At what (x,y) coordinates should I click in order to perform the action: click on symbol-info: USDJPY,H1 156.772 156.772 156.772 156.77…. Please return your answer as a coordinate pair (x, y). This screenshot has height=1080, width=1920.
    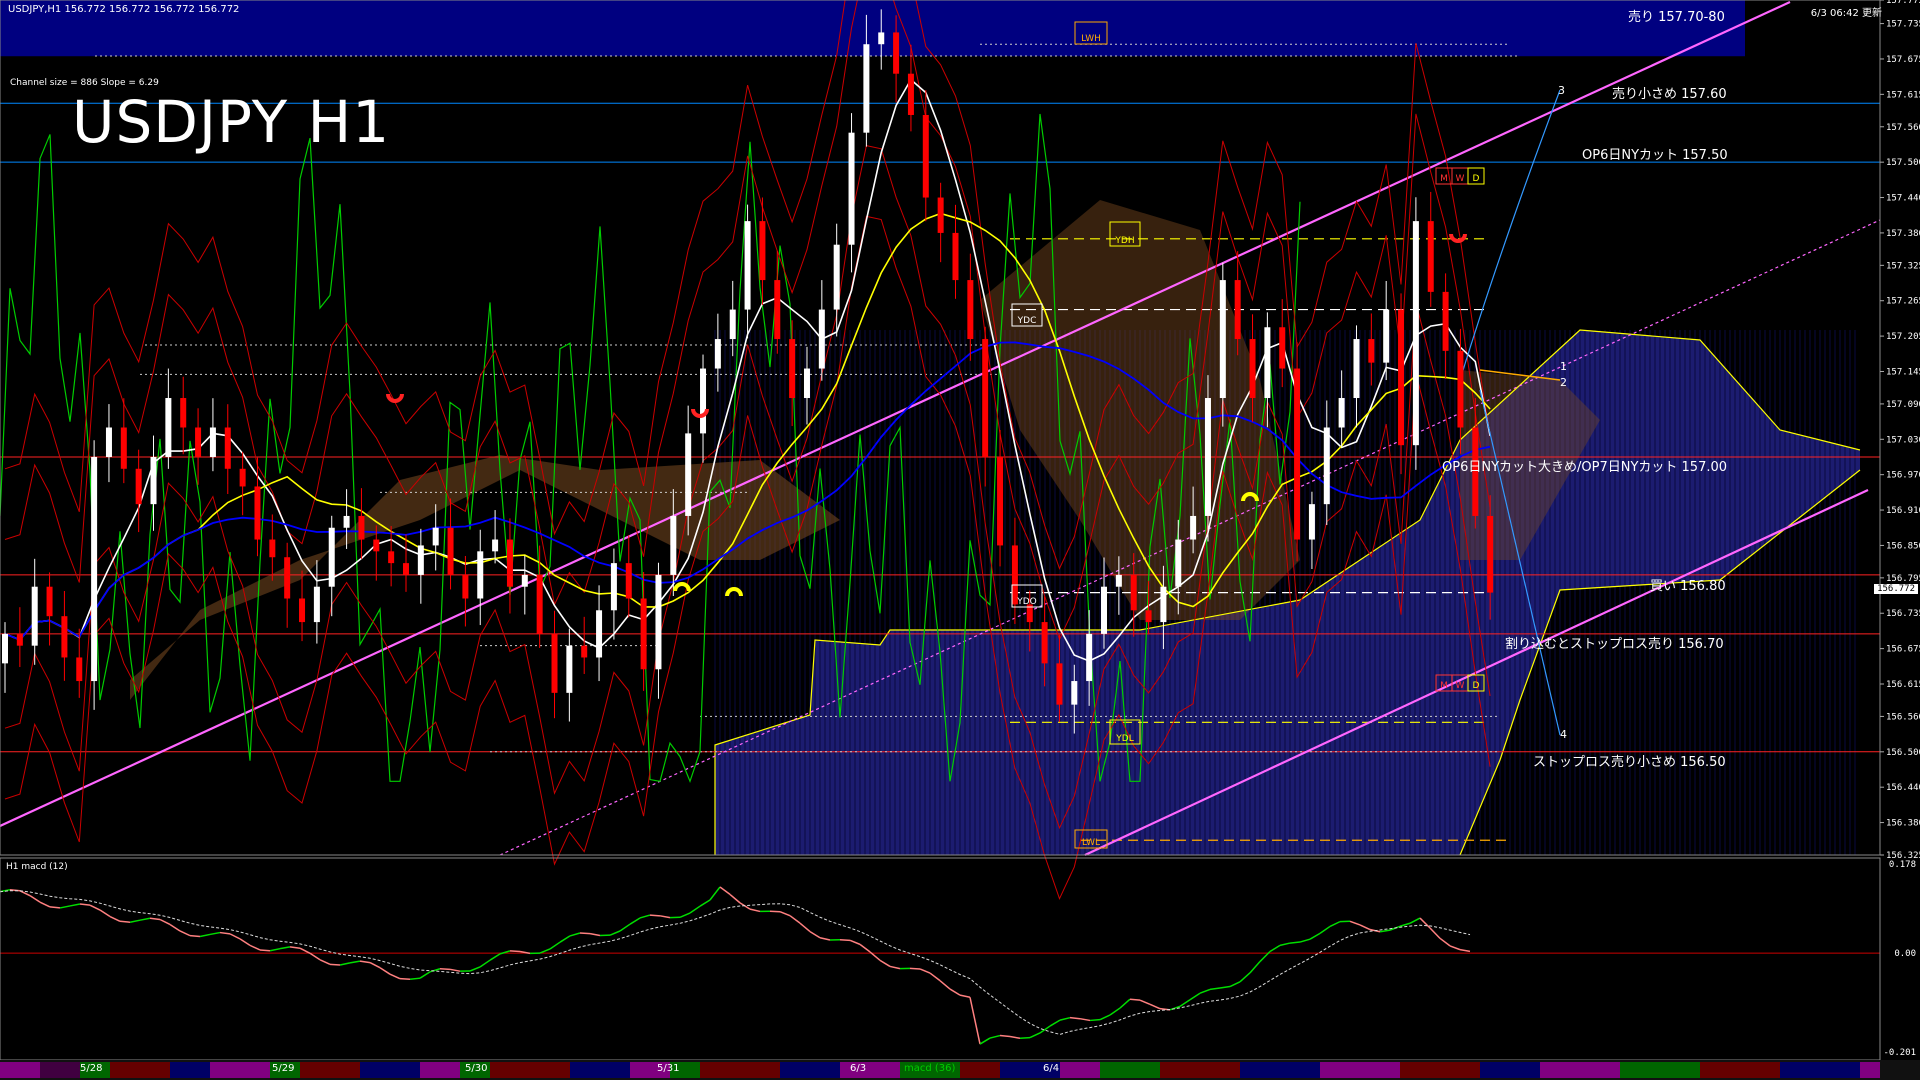
    Looking at the image, I should click on (124, 9).